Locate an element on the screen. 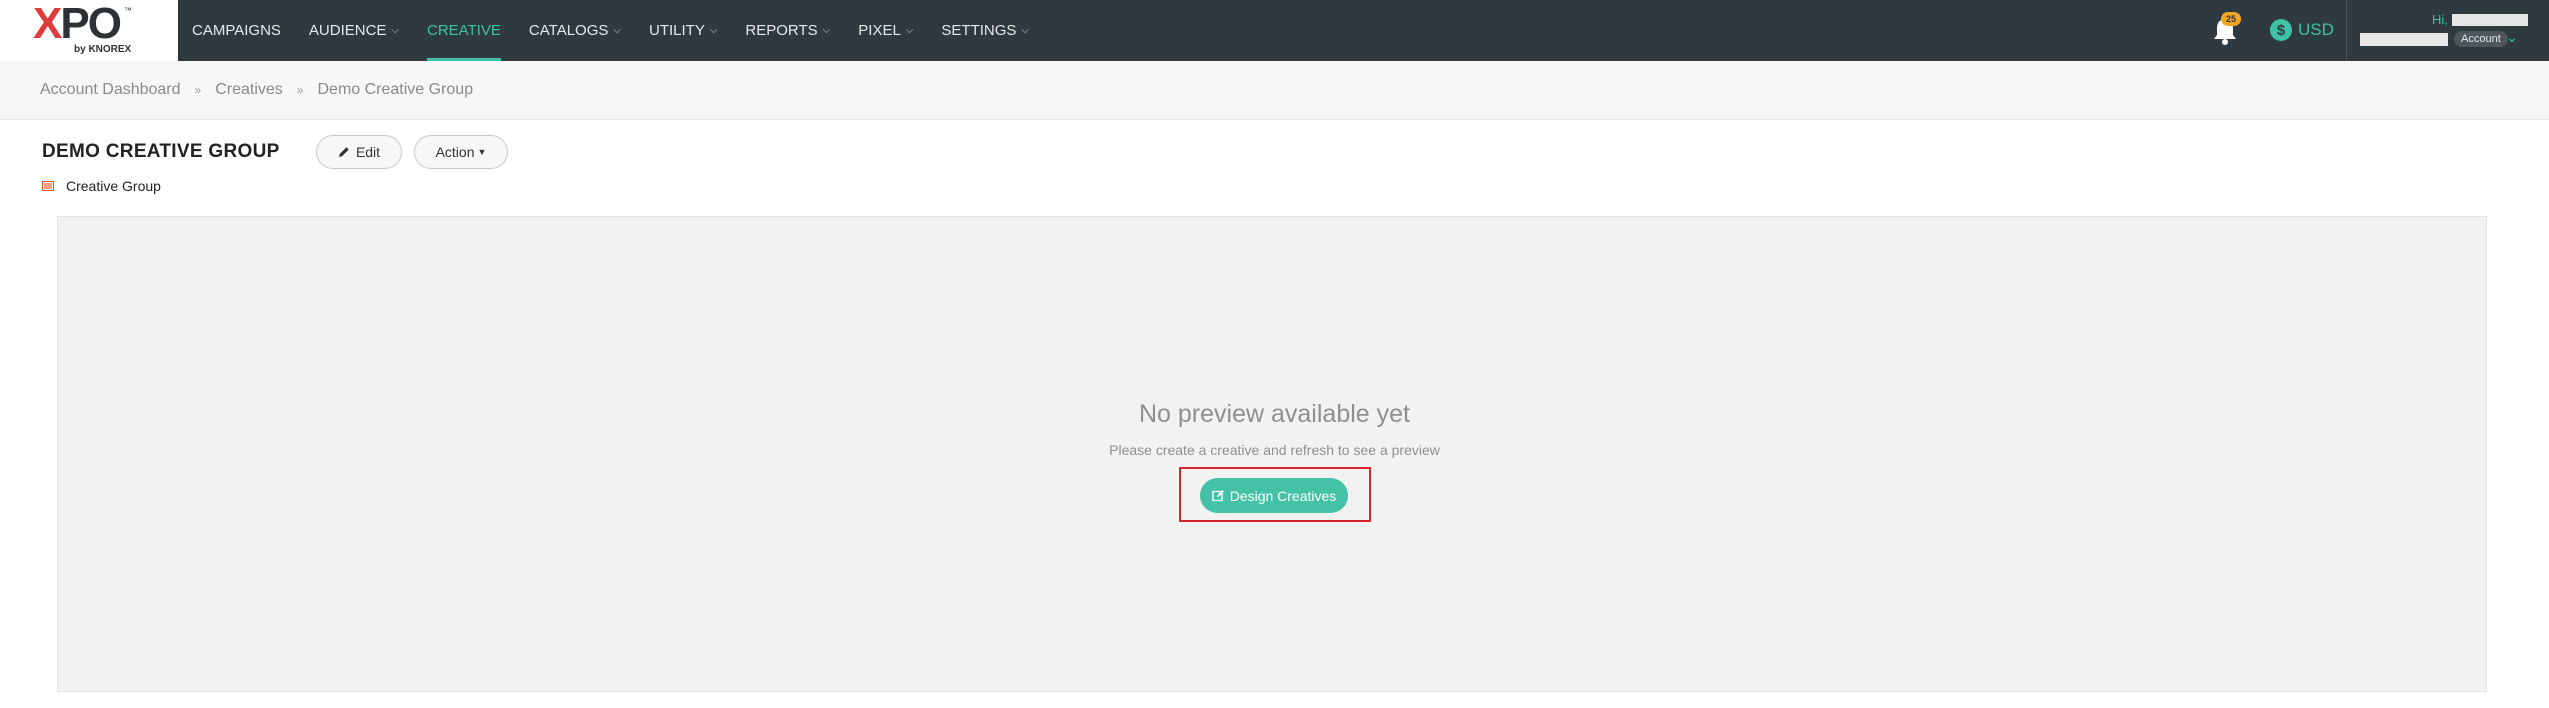  nav-label: CREATIVE is located at coordinates (464, 30).